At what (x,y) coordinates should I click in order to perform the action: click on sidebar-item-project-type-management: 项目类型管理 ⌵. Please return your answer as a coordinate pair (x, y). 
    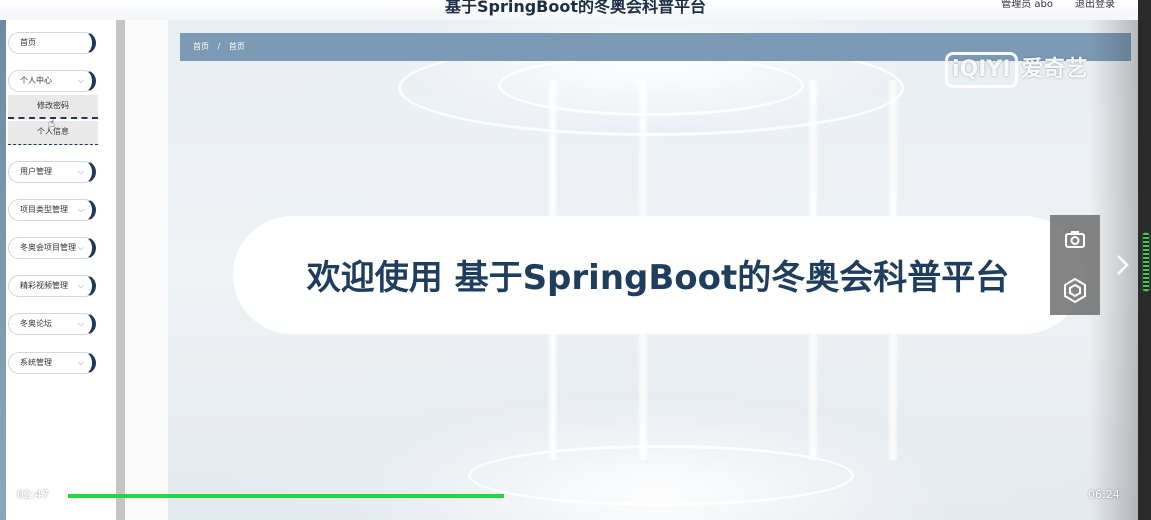
    Looking at the image, I should click on (52, 210).